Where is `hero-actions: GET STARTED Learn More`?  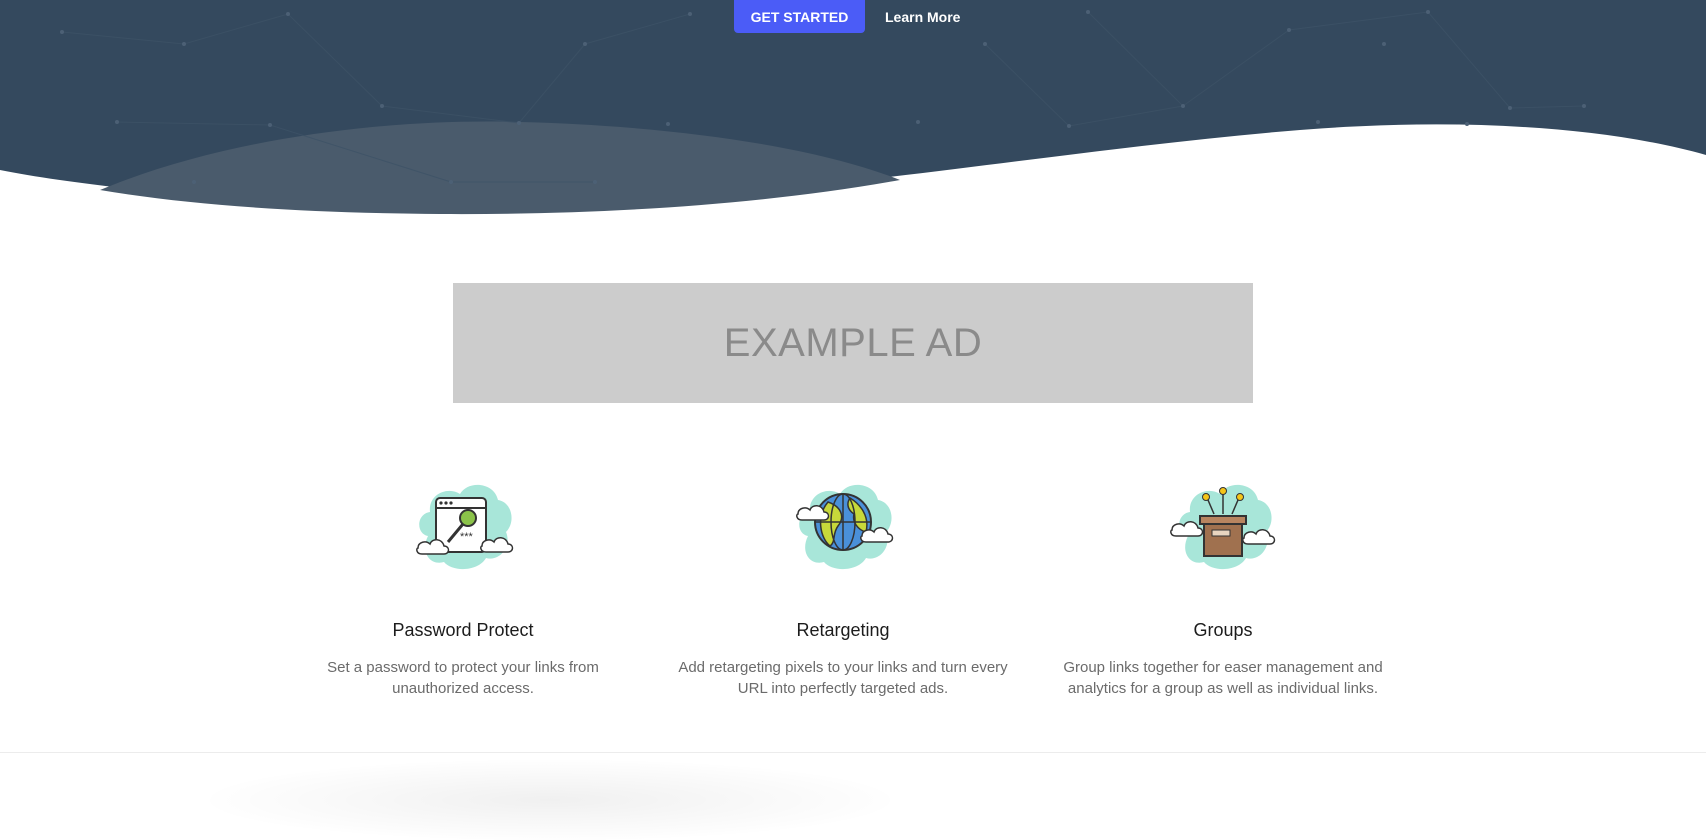 hero-actions: GET STARTED Learn More is located at coordinates (847, 16).